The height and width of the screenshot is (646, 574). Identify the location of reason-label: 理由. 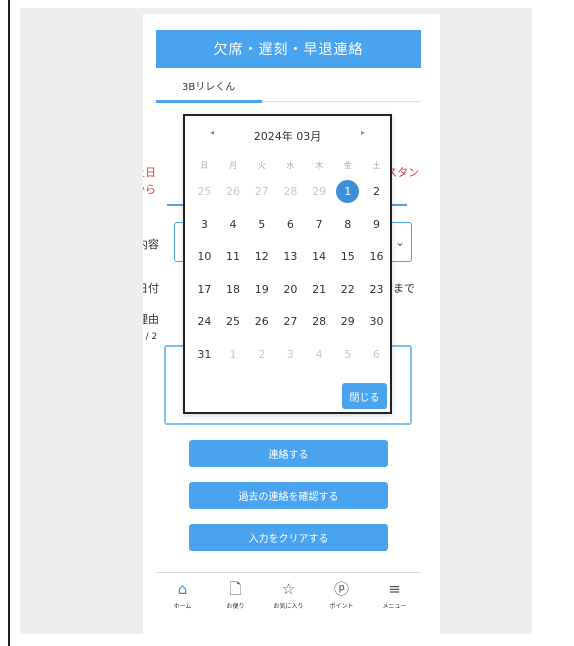
(151, 319).